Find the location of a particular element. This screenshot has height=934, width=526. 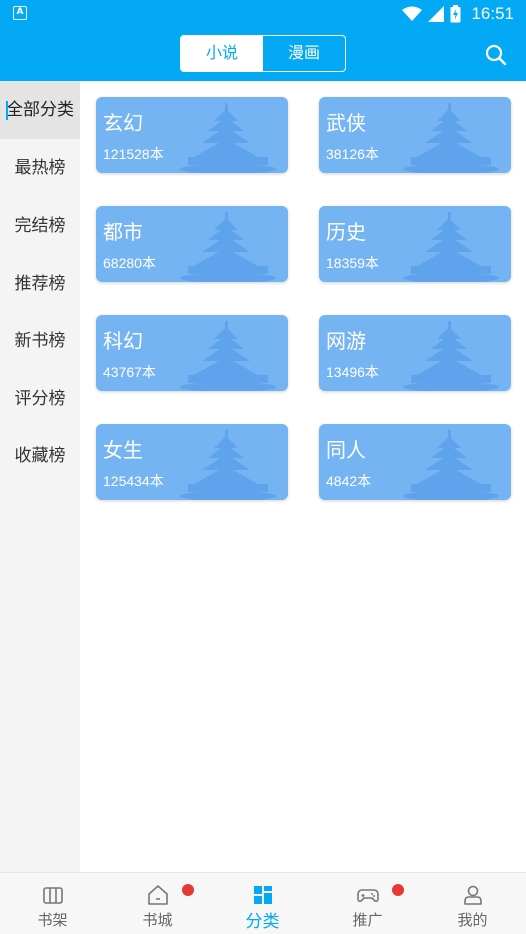

nav-label: 书城 is located at coordinates (157, 920).